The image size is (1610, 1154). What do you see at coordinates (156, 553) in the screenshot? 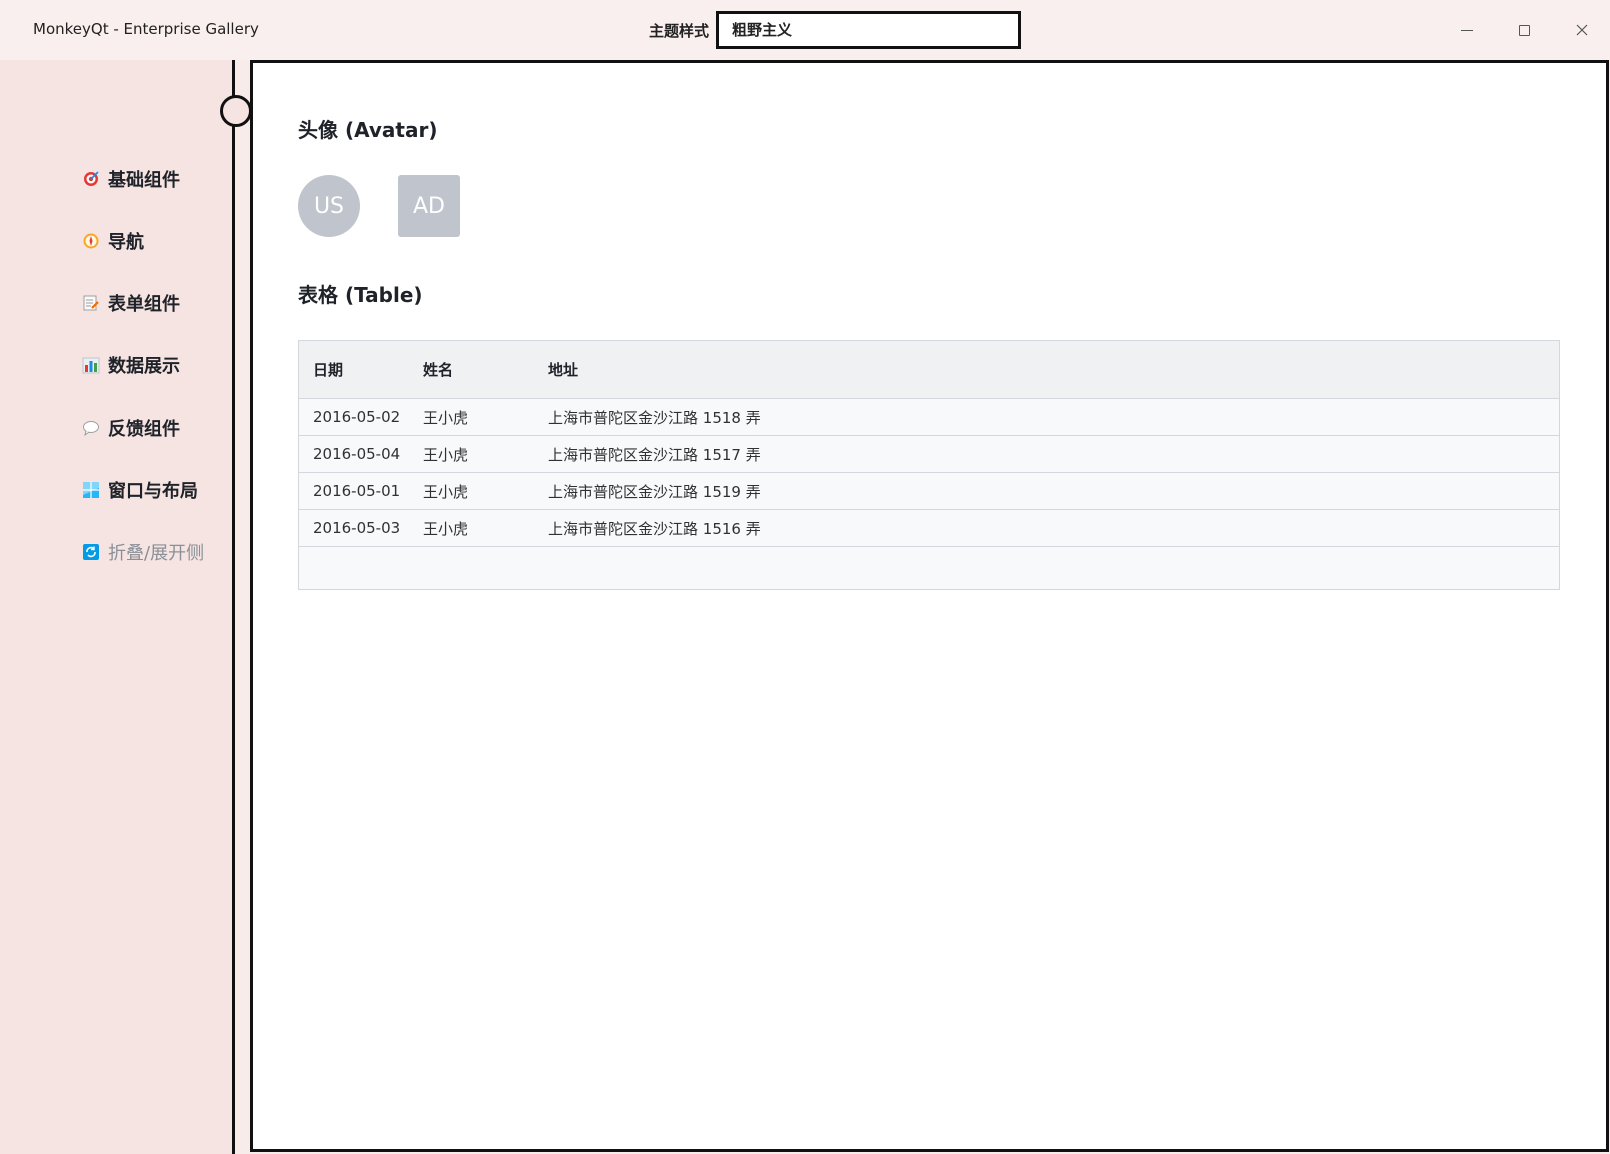
I see `sidebar-item-label: 折叠/展开侧` at bounding box center [156, 553].